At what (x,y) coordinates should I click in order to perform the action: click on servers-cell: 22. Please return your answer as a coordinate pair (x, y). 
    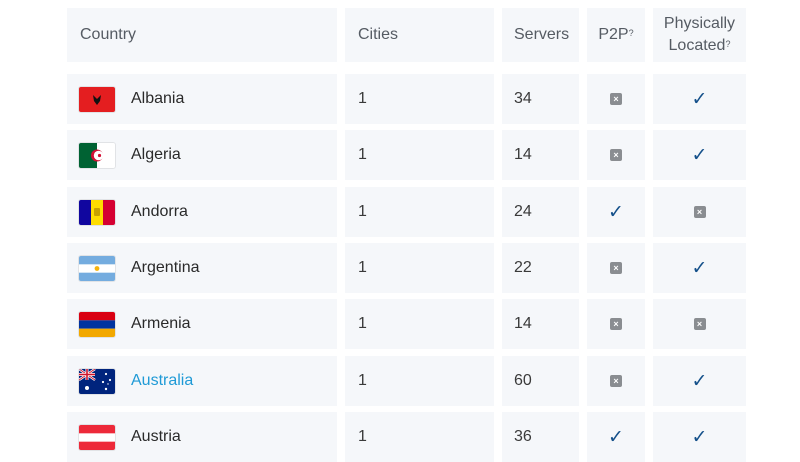
    Looking at the image, I should click on (540, 268).